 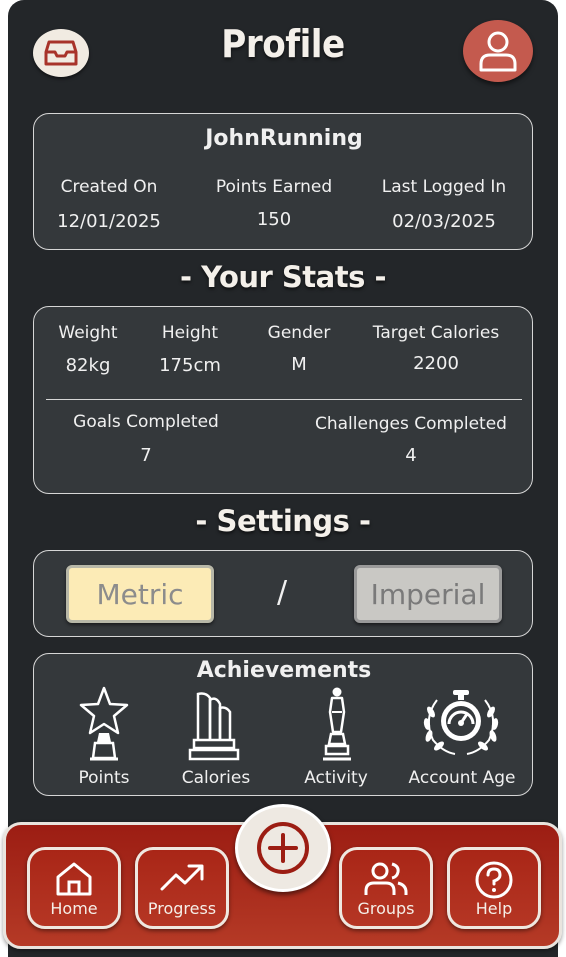 What do you see at coordinates (190, 365) in the screenshot?
I see `height-value: 175cm` at bounding box center [190, 365].